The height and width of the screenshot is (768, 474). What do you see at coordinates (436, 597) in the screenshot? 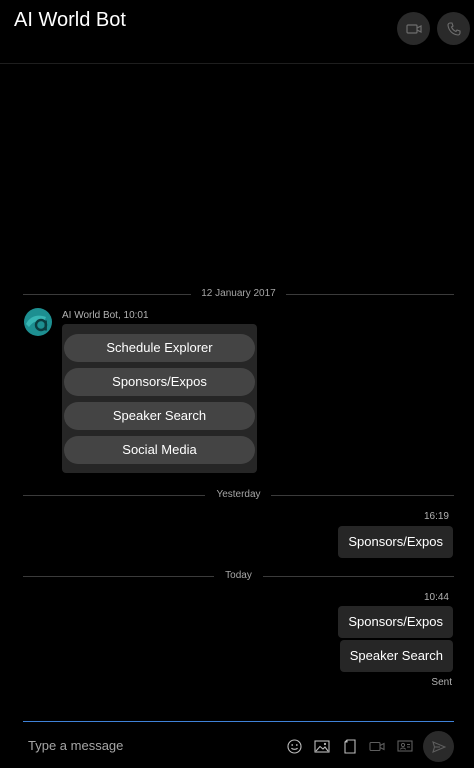
I see `message-time: 10:44` at bounding box center [436, 597].